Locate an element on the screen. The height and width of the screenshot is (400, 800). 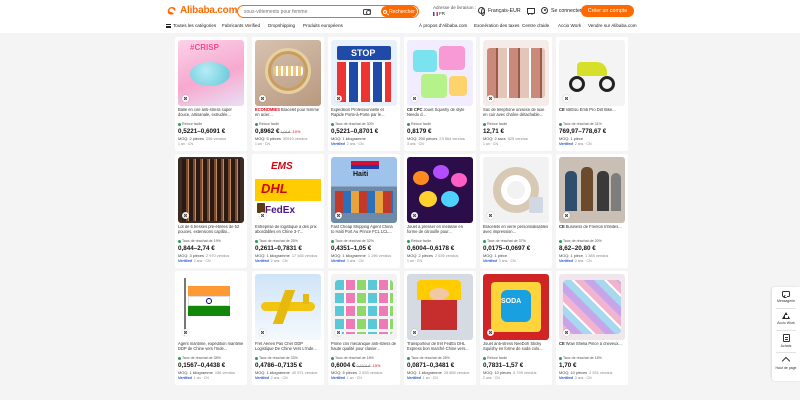
orders-button: Achats is located at coordinates (786, 341).